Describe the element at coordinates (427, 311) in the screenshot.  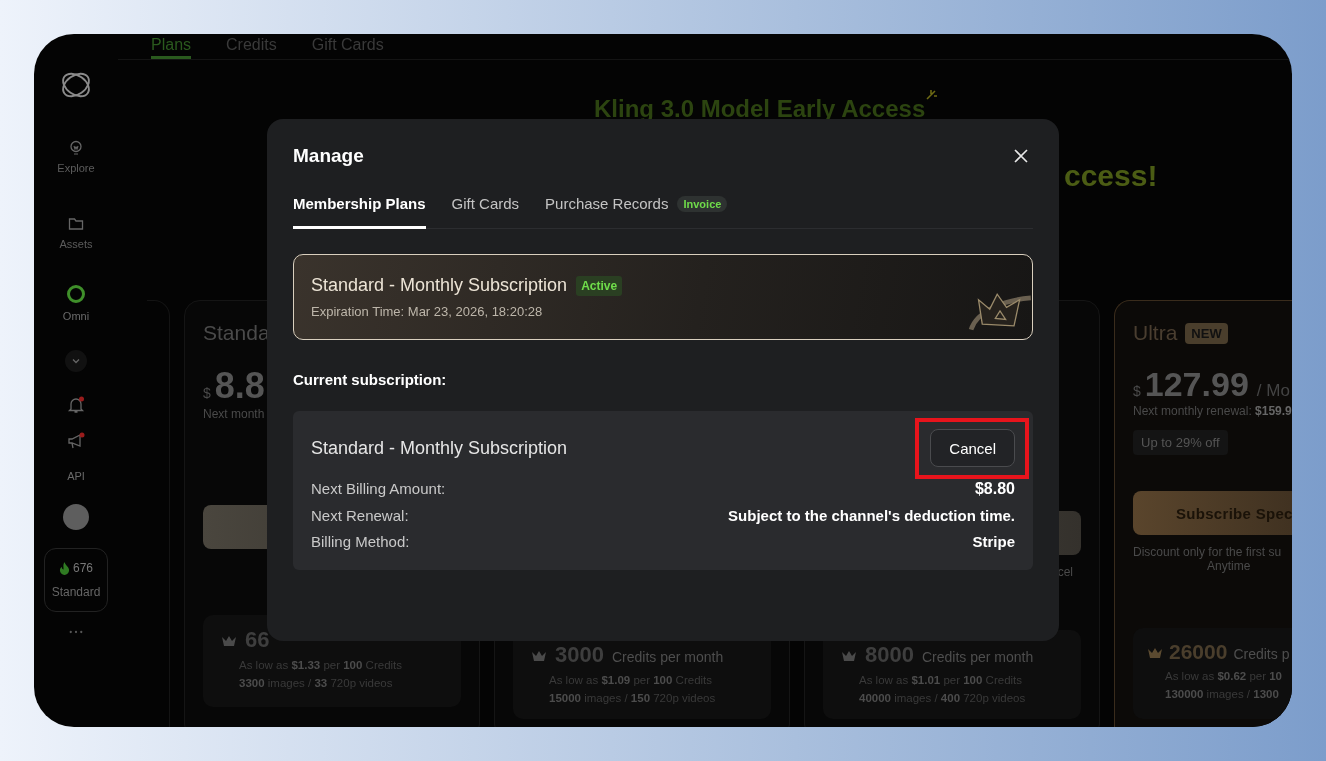
I see `expiration-time: Expiration Time: Mar 23, 2026, 18:20:28` at that location.